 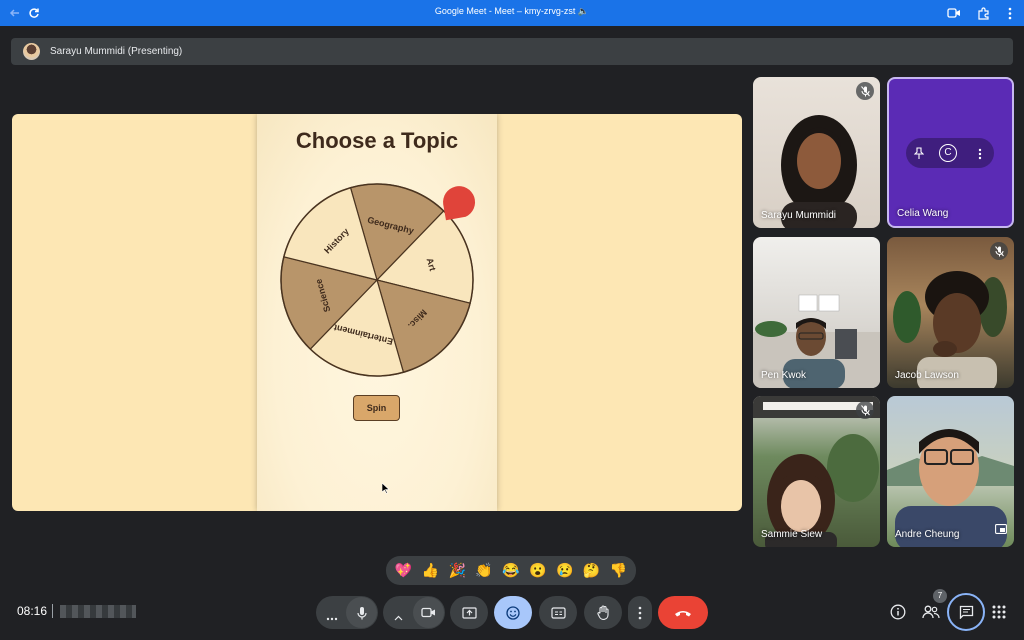 I want to click on participant-name: Sammie Siew, so click(x=792, y=534).